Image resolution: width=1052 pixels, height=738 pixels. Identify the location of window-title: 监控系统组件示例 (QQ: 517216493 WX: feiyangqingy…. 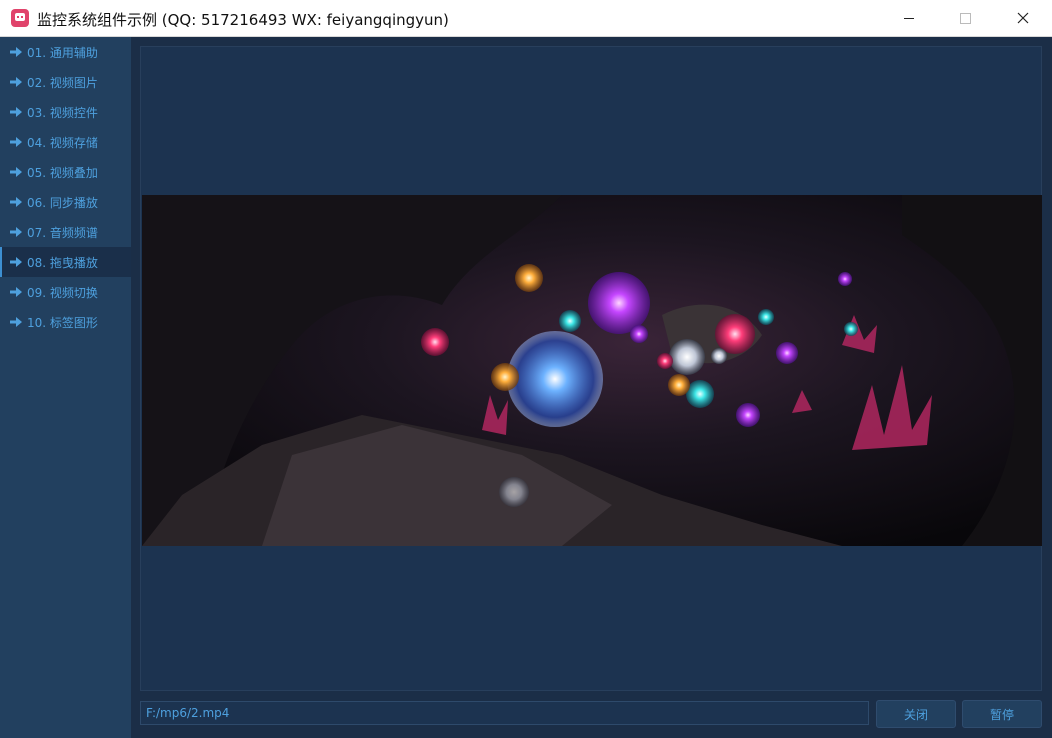
(243, 20).